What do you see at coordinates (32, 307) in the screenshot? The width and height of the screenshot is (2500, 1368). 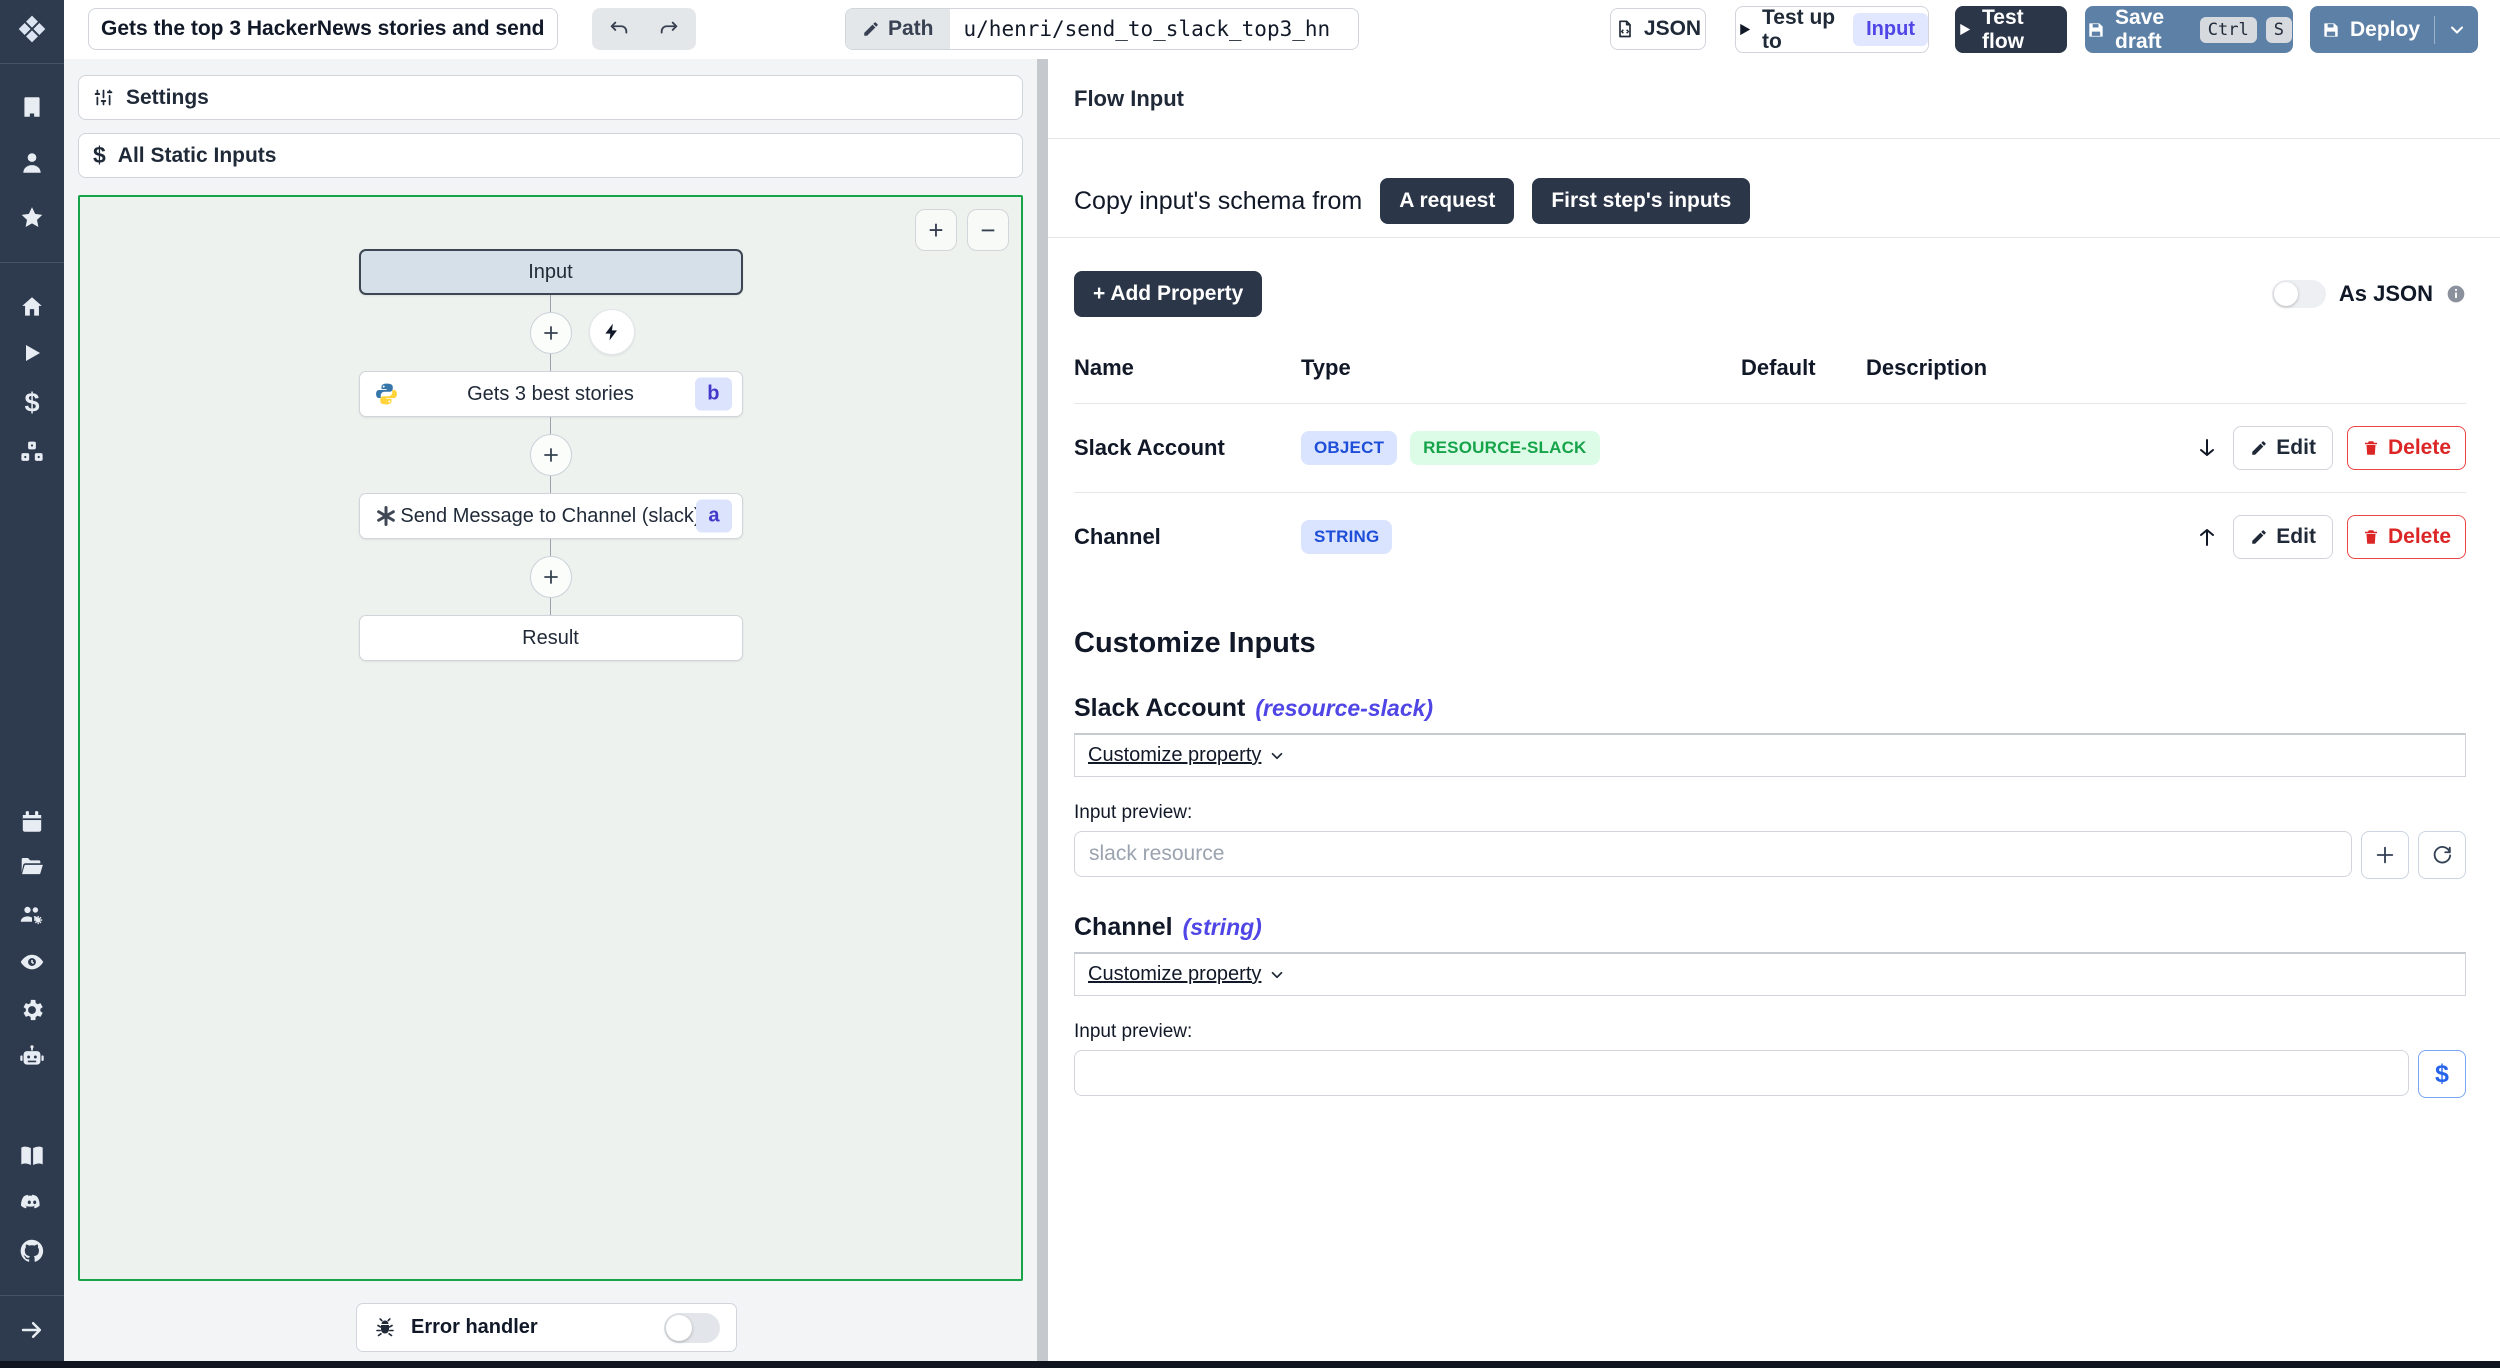 I see `home-icon` at bounding box center [32, 307].